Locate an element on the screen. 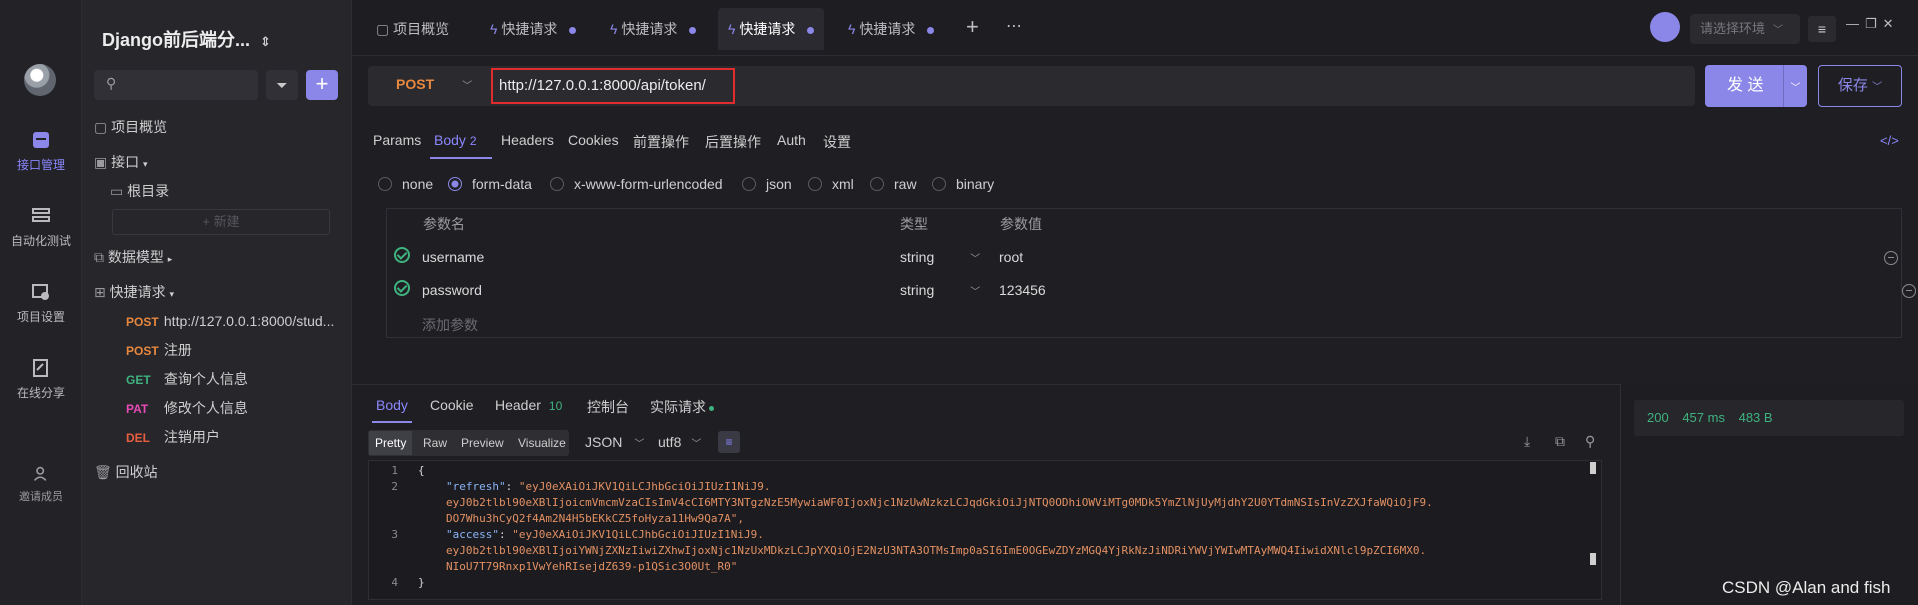 Image resolution: width=1918 pixels, height=605 pixels. tab-label: 快捷请求 is located at coordinates (887, 29).